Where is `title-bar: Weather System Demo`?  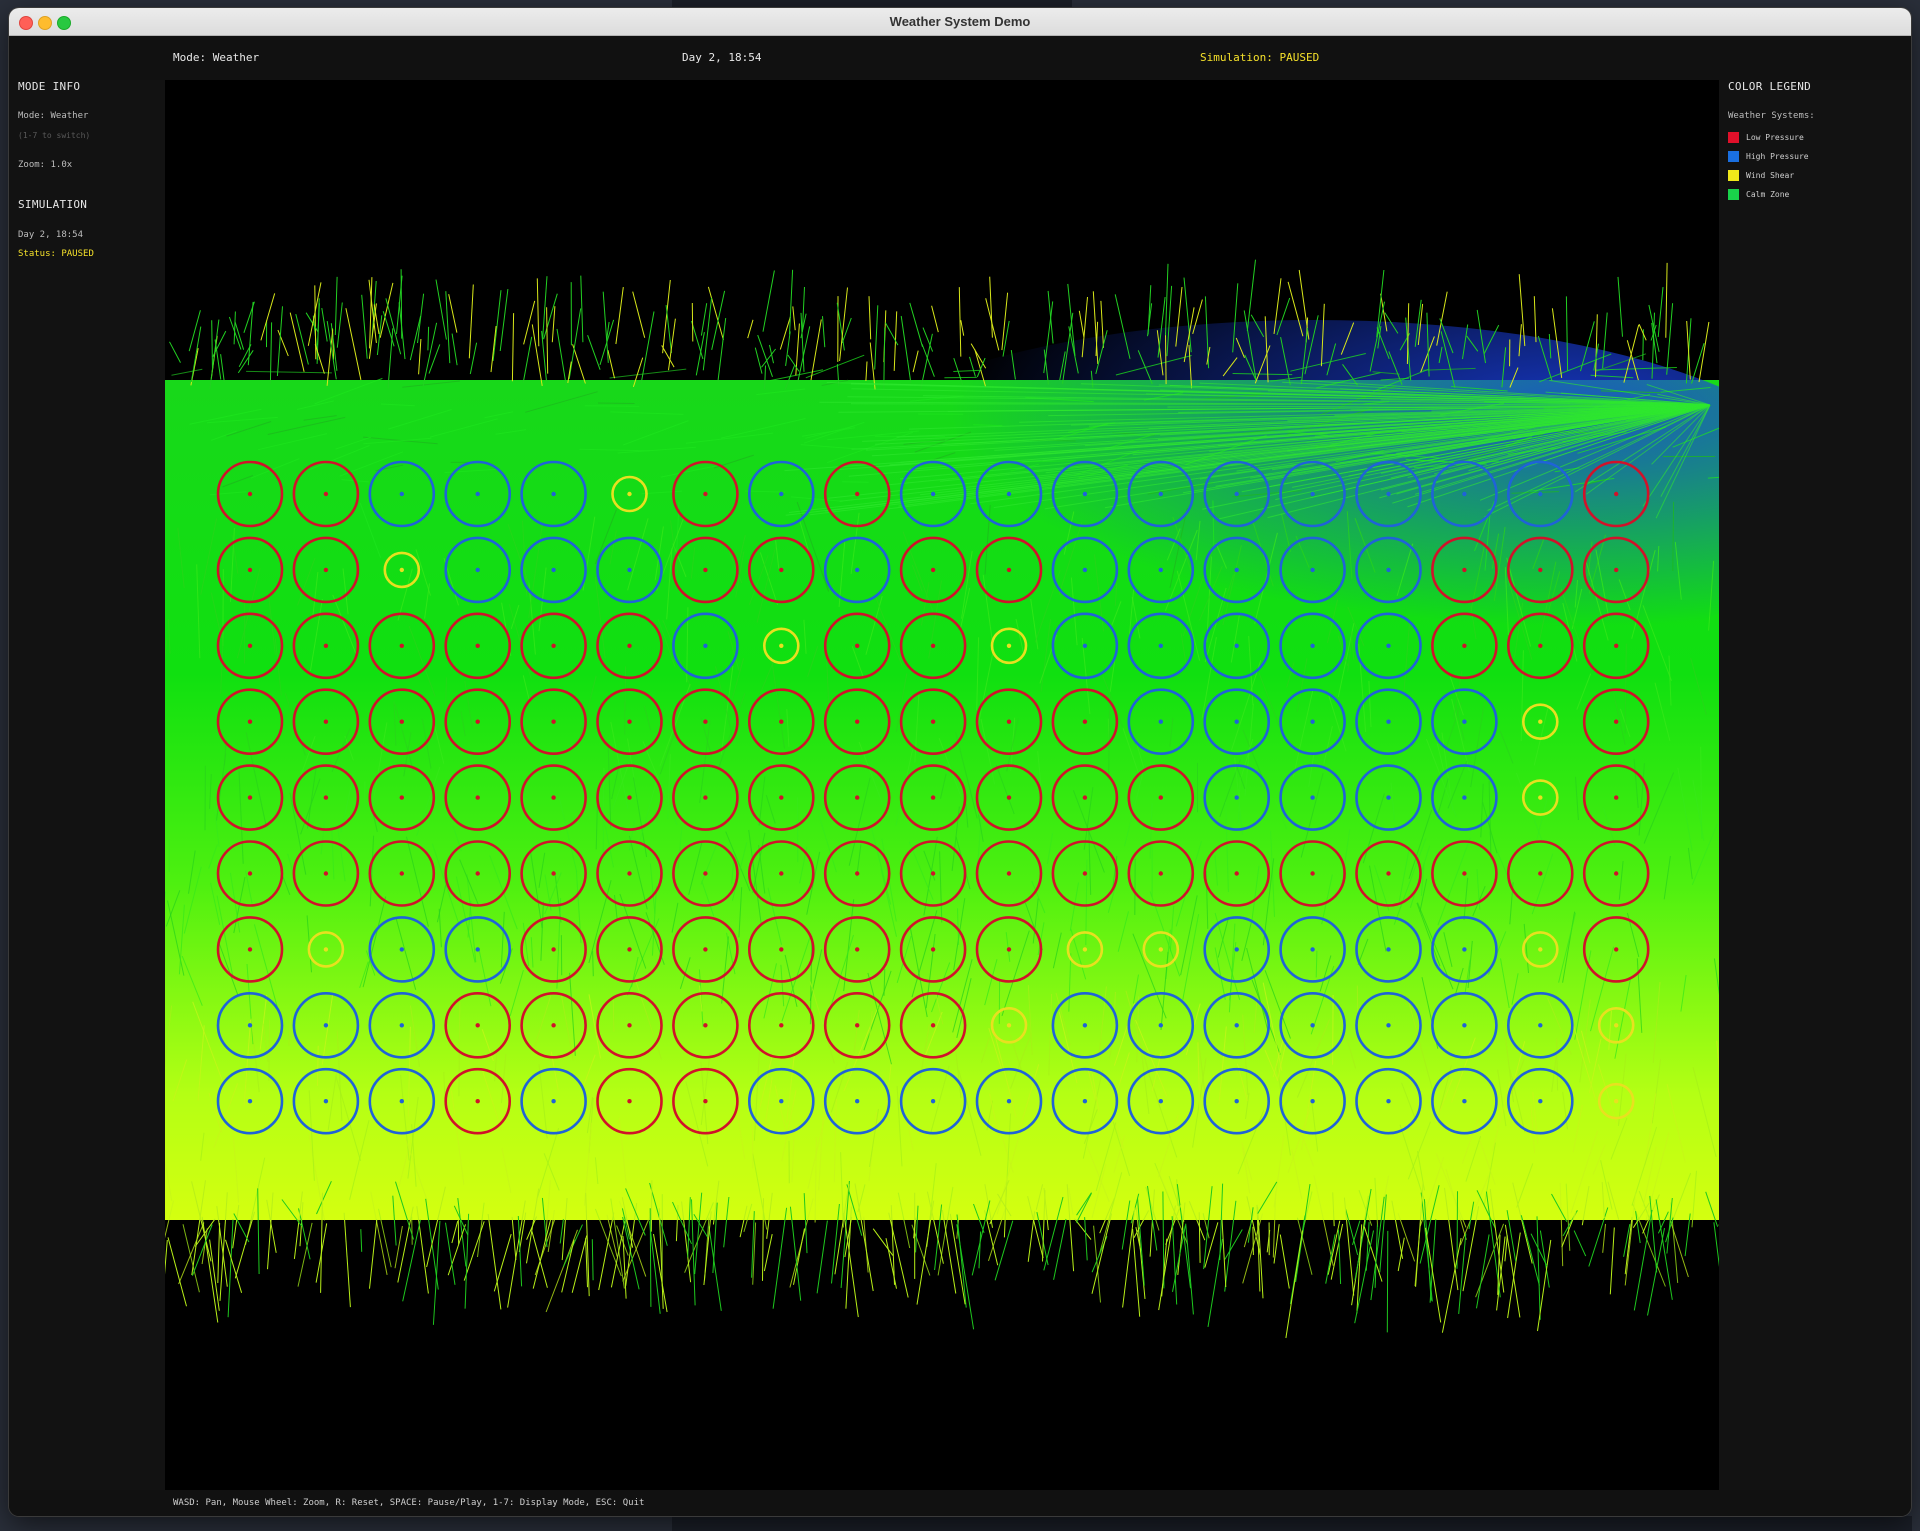 title-bar: Weather System Demo is located at coordinates (960, 22).